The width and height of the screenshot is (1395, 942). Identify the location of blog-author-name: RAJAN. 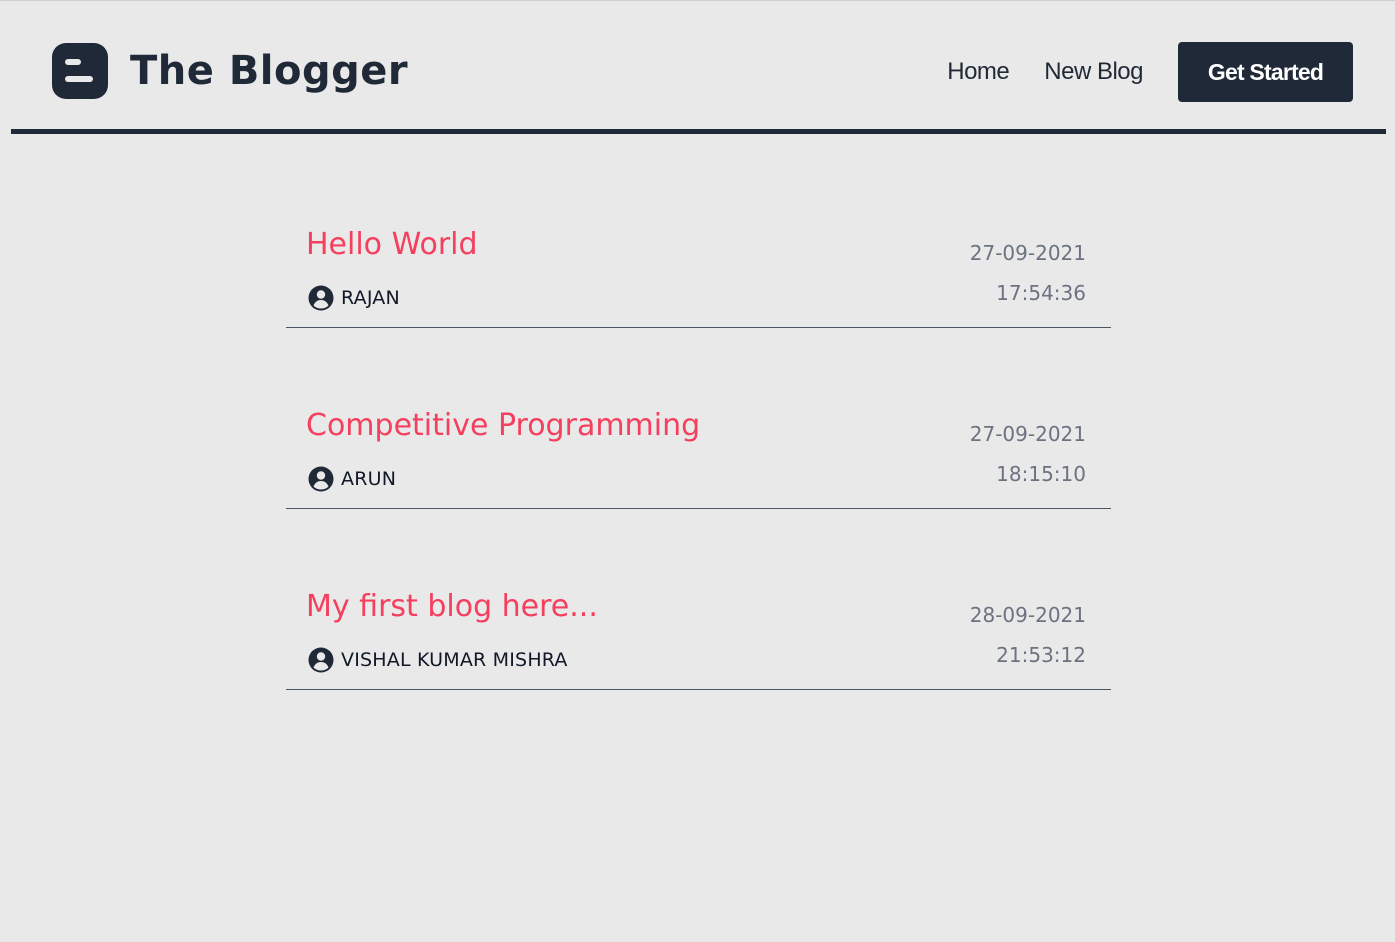
(370, 298).